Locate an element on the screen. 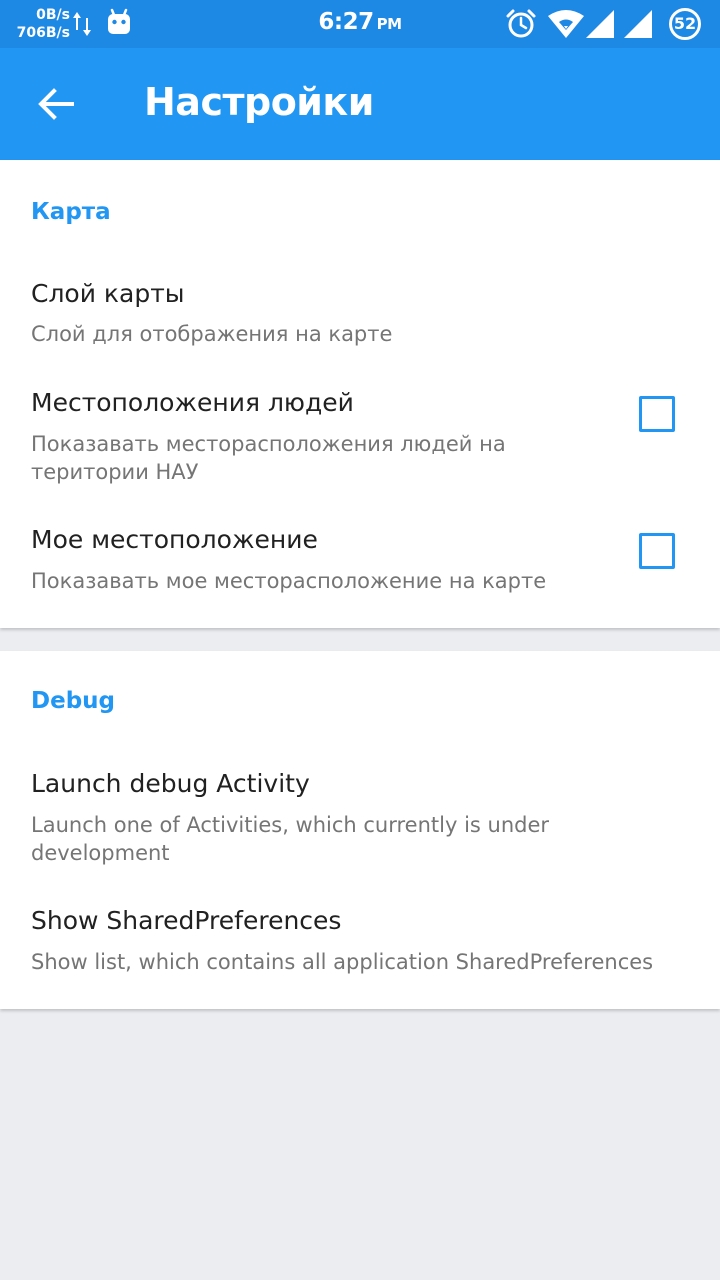 This screenshot has height=1280, width=720. pref-title: Show SharedPreferences is located at coordinates (186, 920).